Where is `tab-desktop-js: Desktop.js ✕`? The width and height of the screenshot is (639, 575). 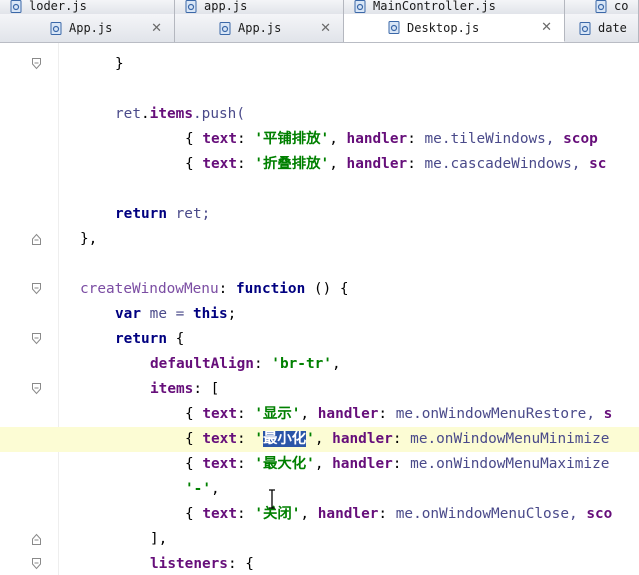 tab-desktop-js: Desktop.js ✕ is located at coordinates (454, 28).